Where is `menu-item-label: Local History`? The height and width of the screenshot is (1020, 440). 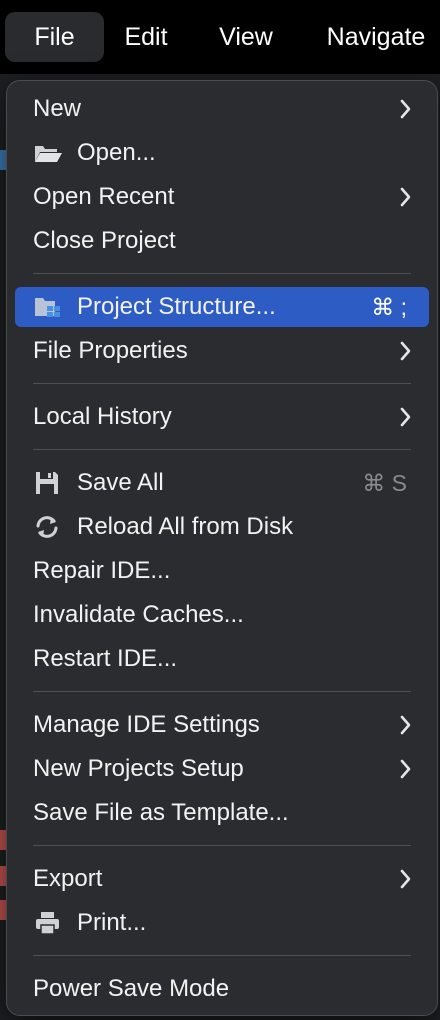 menu-item-label: Local History is located at coordinates (102, 416).